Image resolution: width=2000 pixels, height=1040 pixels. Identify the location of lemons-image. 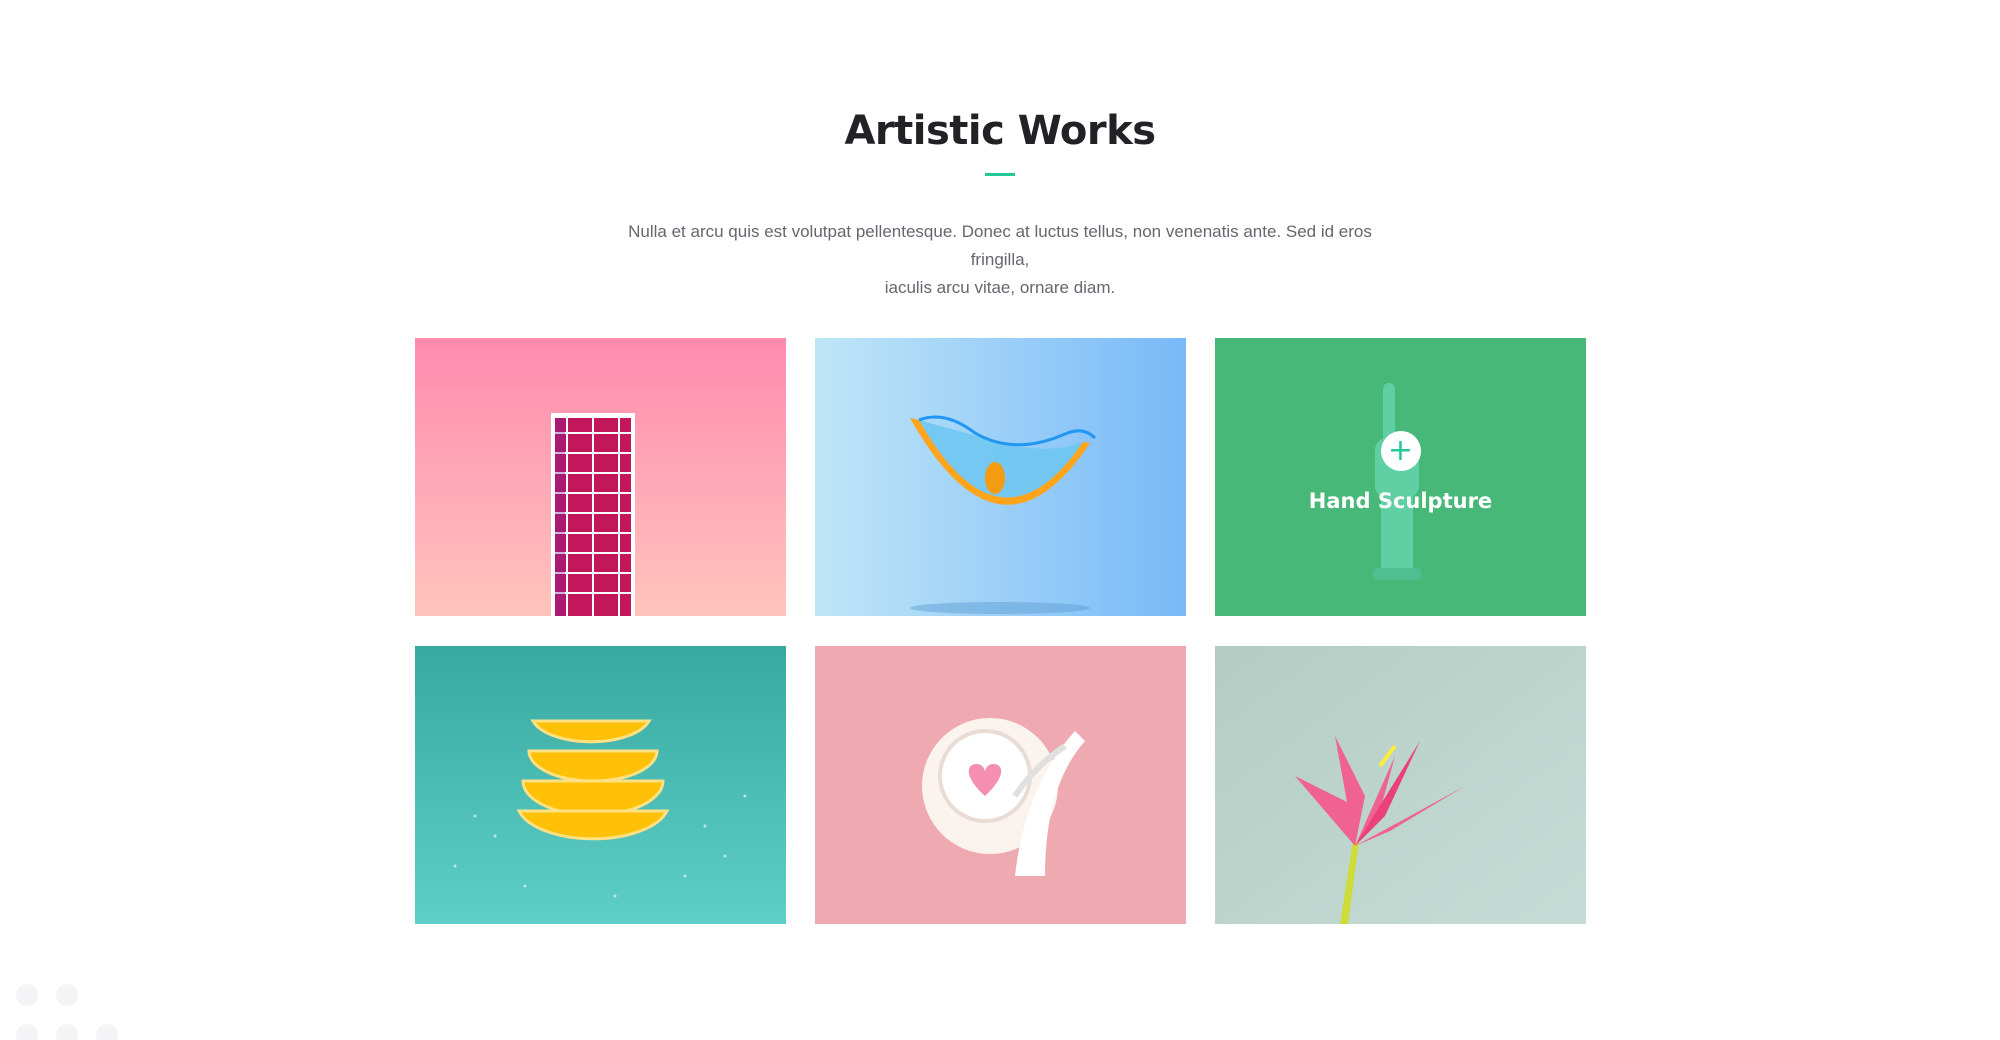
(600, 785).